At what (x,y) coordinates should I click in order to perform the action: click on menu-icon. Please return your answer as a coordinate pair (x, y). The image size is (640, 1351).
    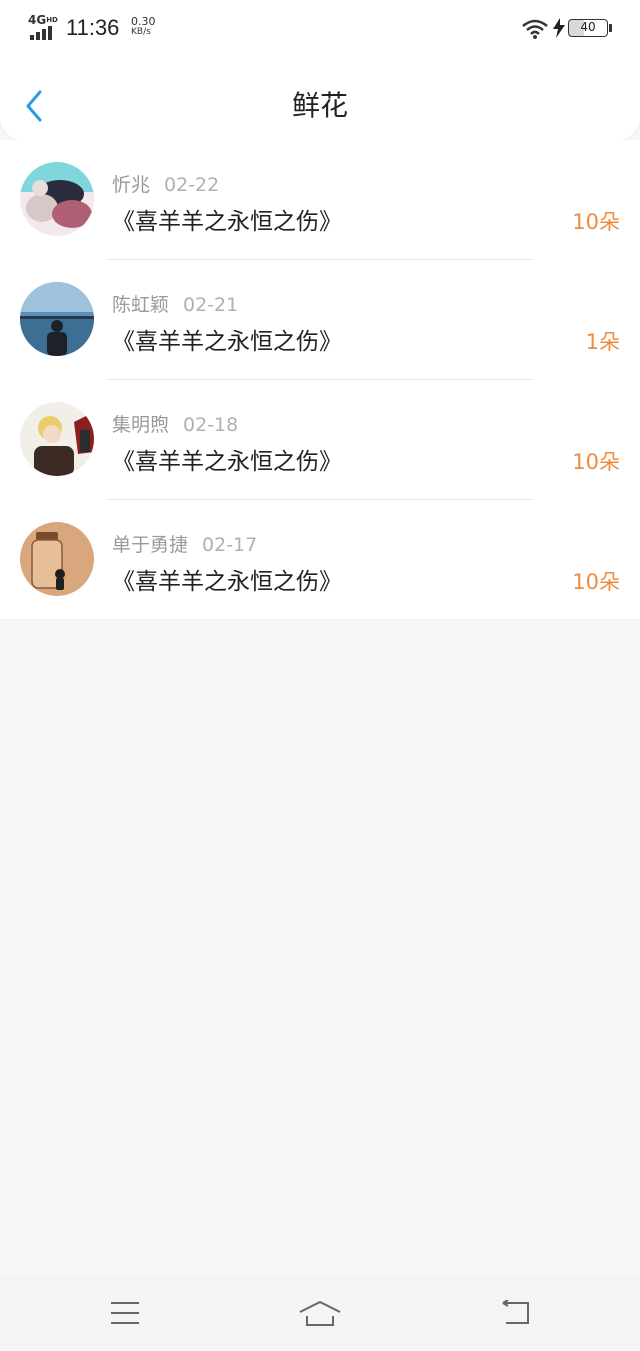
    Looking at the image, I should click on (125, 1313).